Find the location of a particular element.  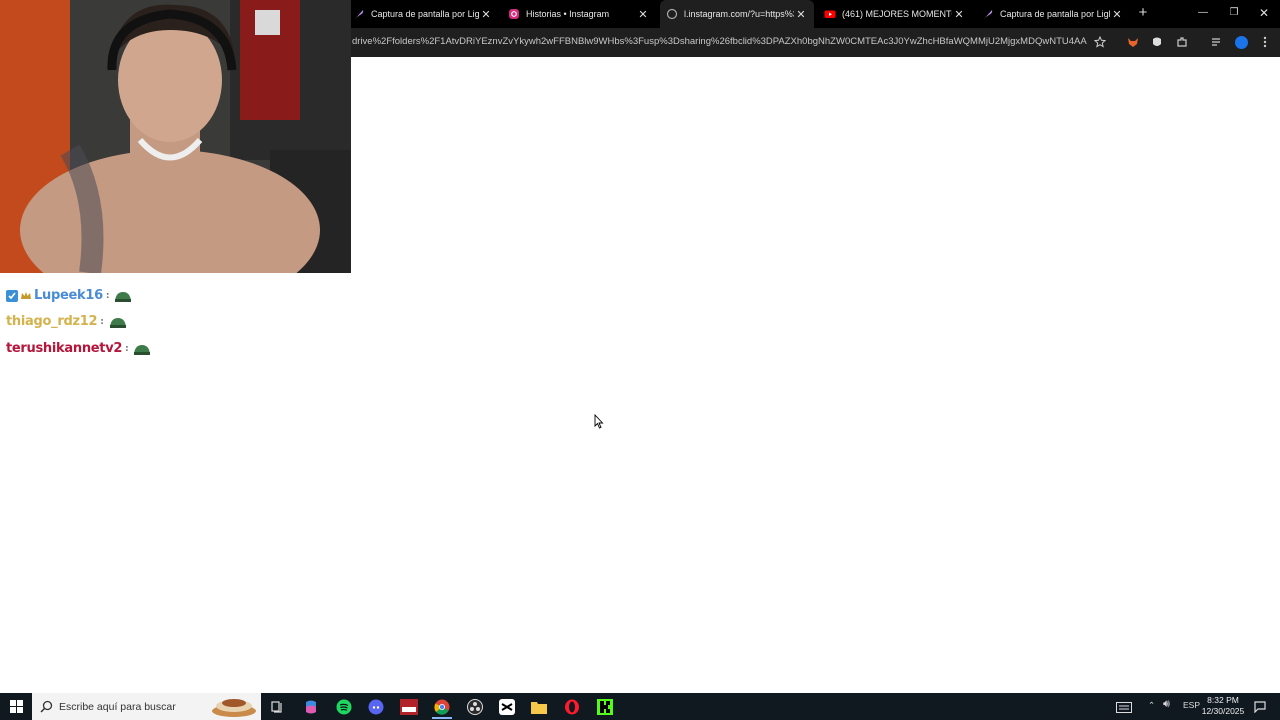

tab-lightshot-1: Captura de pantalla por Lightshot ✕ is located at coordinates (423, 14).